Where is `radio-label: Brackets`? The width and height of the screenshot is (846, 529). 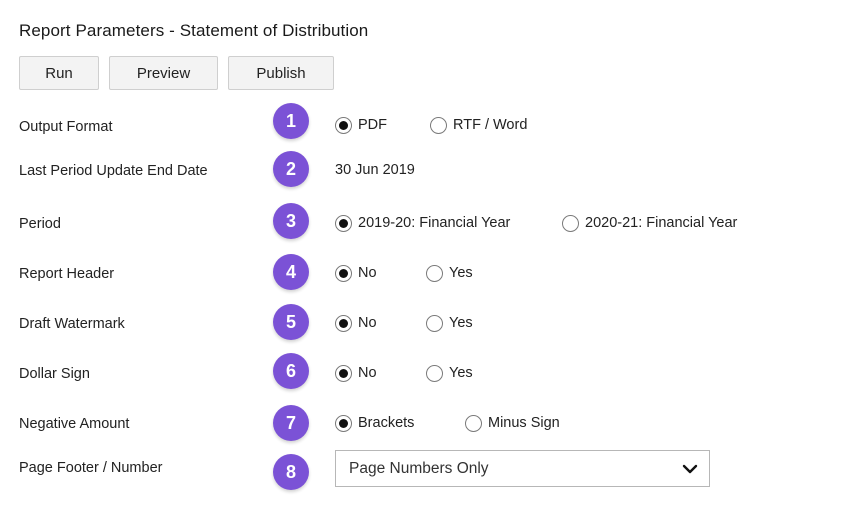 radio-label: Brackets is located at coordinates (386, 423).